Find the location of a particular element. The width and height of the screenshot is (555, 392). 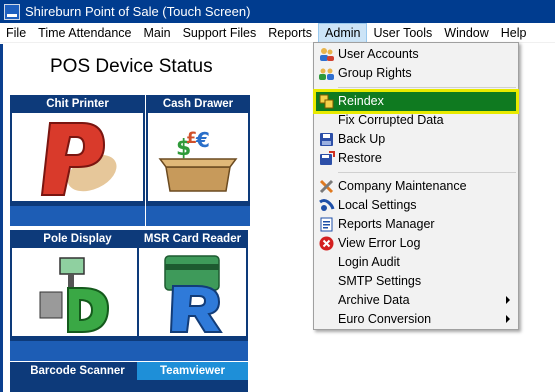

menu-item-label: User Accounts is located at coordinates (378, 54).